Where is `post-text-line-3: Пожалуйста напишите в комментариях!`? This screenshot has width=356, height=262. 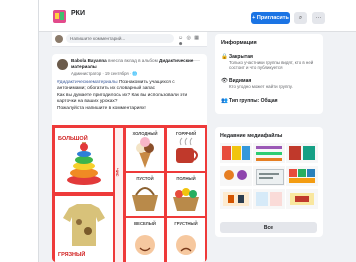
post-text-line-3: Пожалуйста напишите в комментариях! is located at coordinates (101, 108).